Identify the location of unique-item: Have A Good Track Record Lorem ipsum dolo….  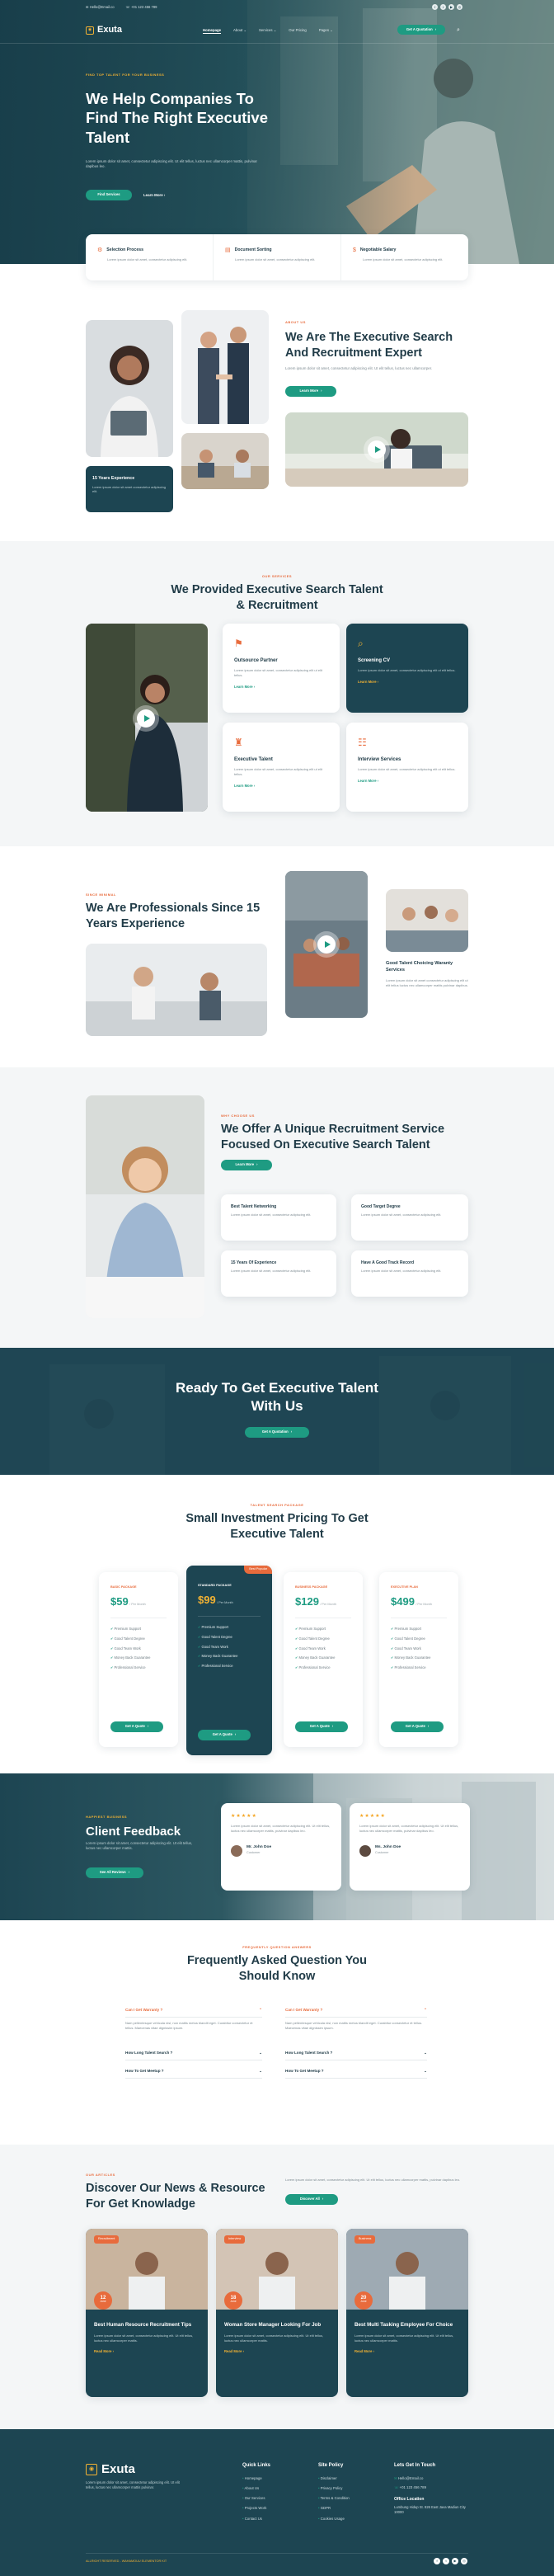
(409, 1273).